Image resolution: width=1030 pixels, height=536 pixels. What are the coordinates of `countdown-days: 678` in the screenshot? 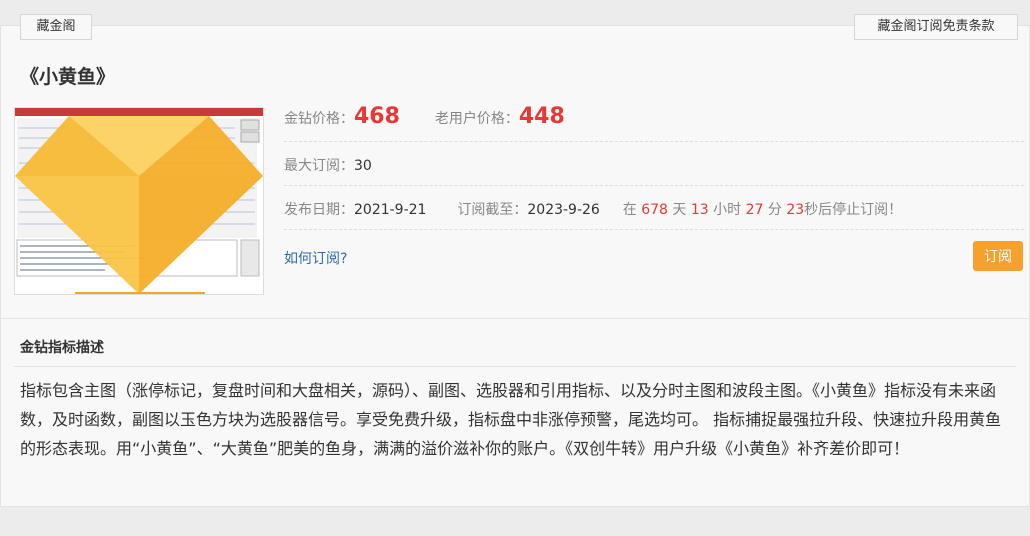 It's located at (654, 210).